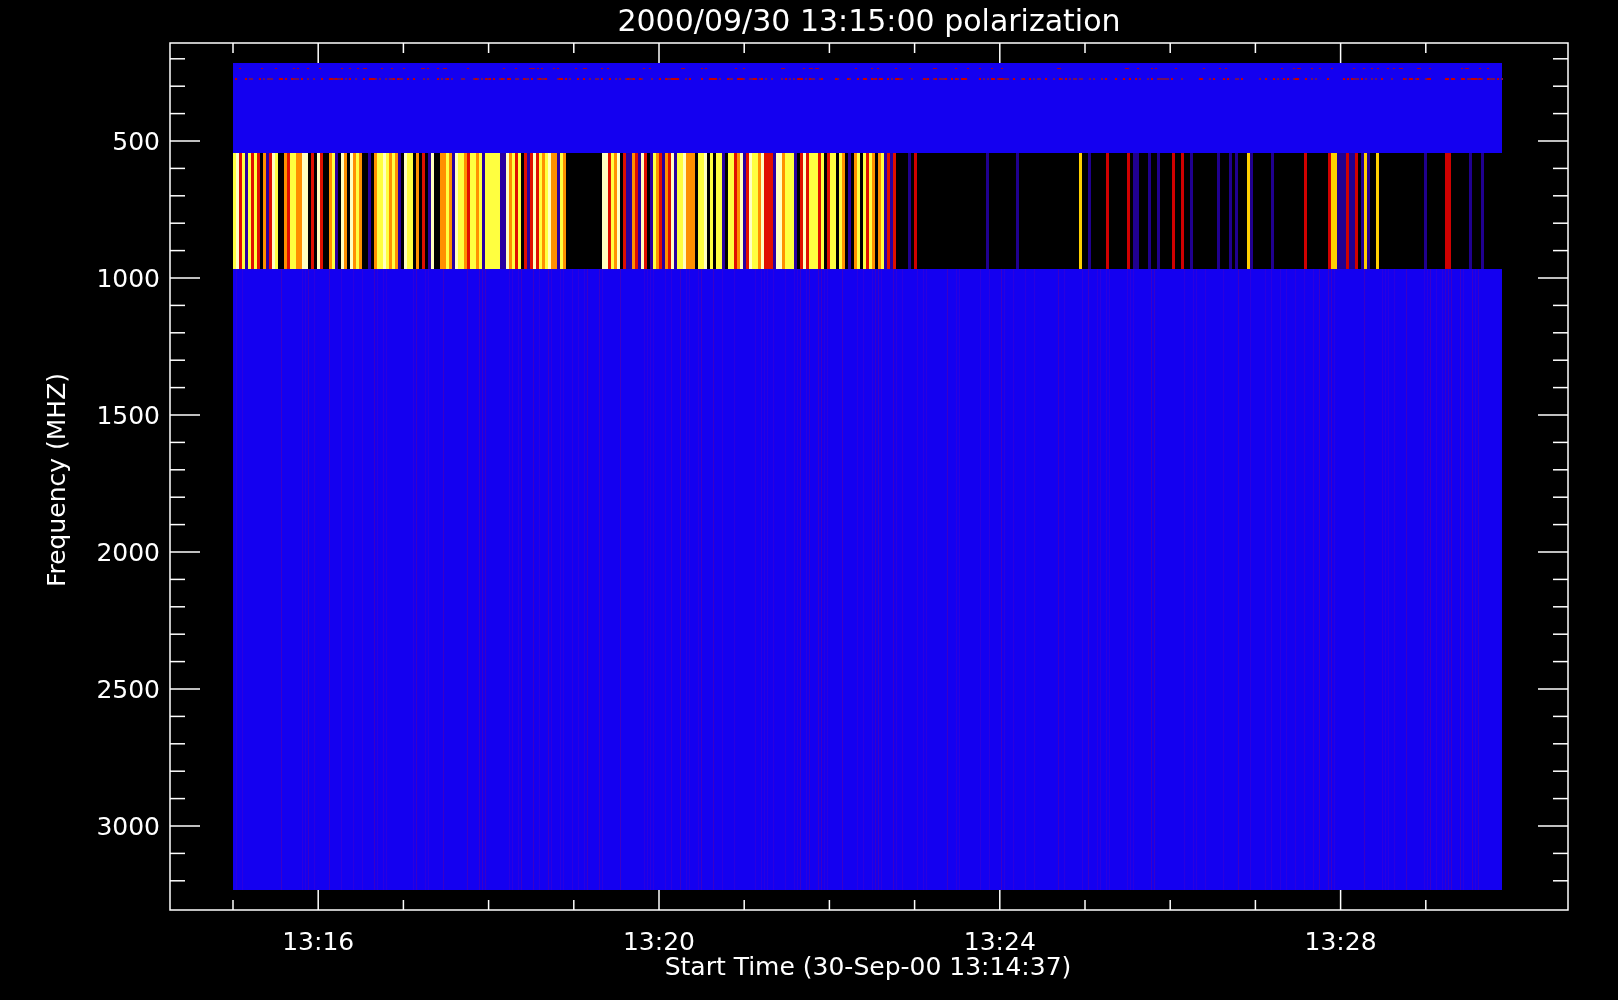 The image size is (1618, 1000). What do you see at coordinates (136, 141) in the screenshot?
I see `y-tick-label: 500` at bounding box center [136, 141].